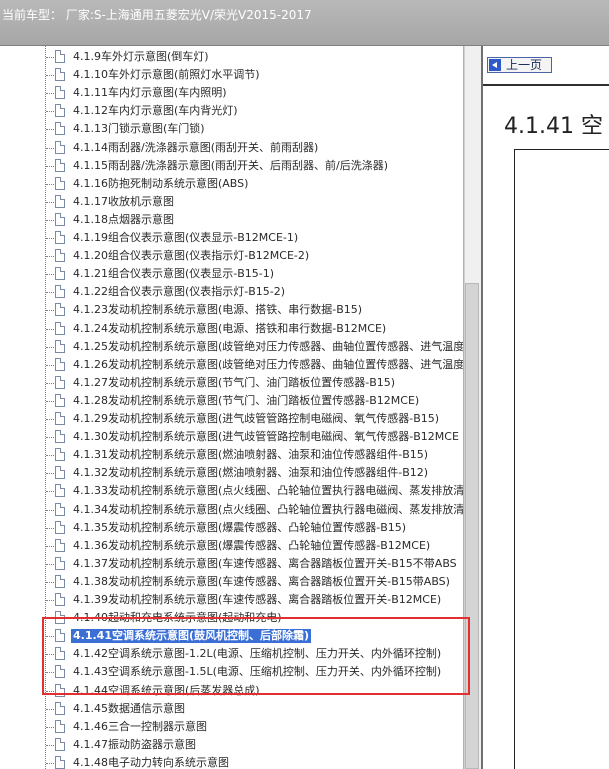  Describe the element at coordinates (268, 509) in the screenshot. I see `tree-item-label: 4.1.34发动机控制系统示意图(点火线圈、凸轮轴位置执行器电磁阀、蒸发排放清` at that location.